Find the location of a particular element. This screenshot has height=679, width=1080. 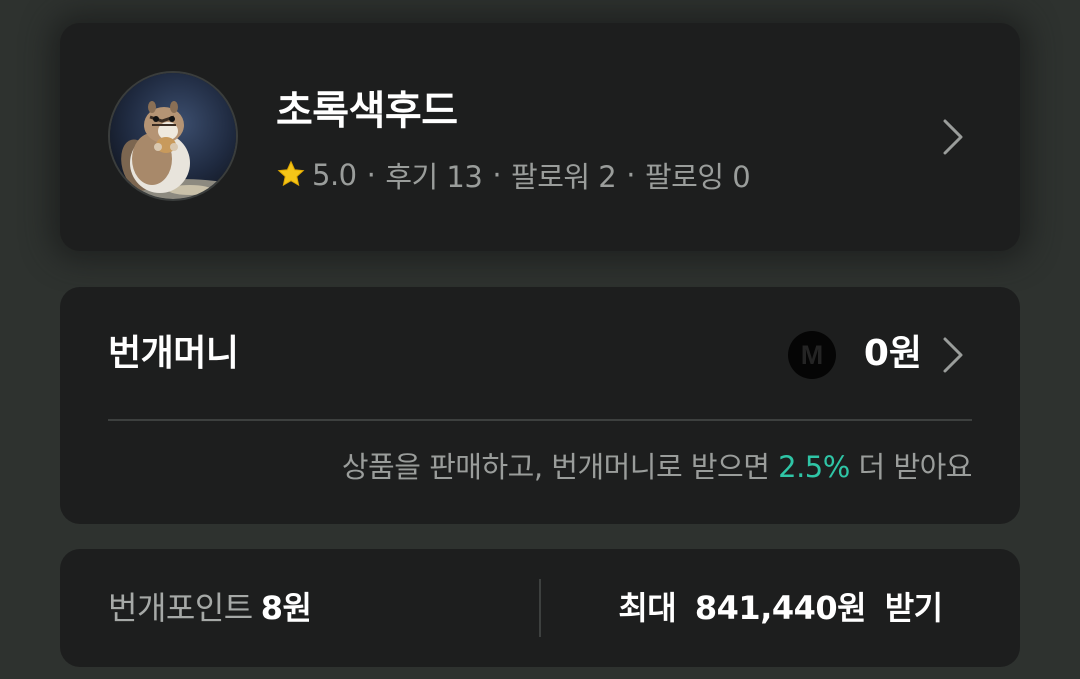

profile-nickname: 초록색후드 is located at coordinates (367, 111).